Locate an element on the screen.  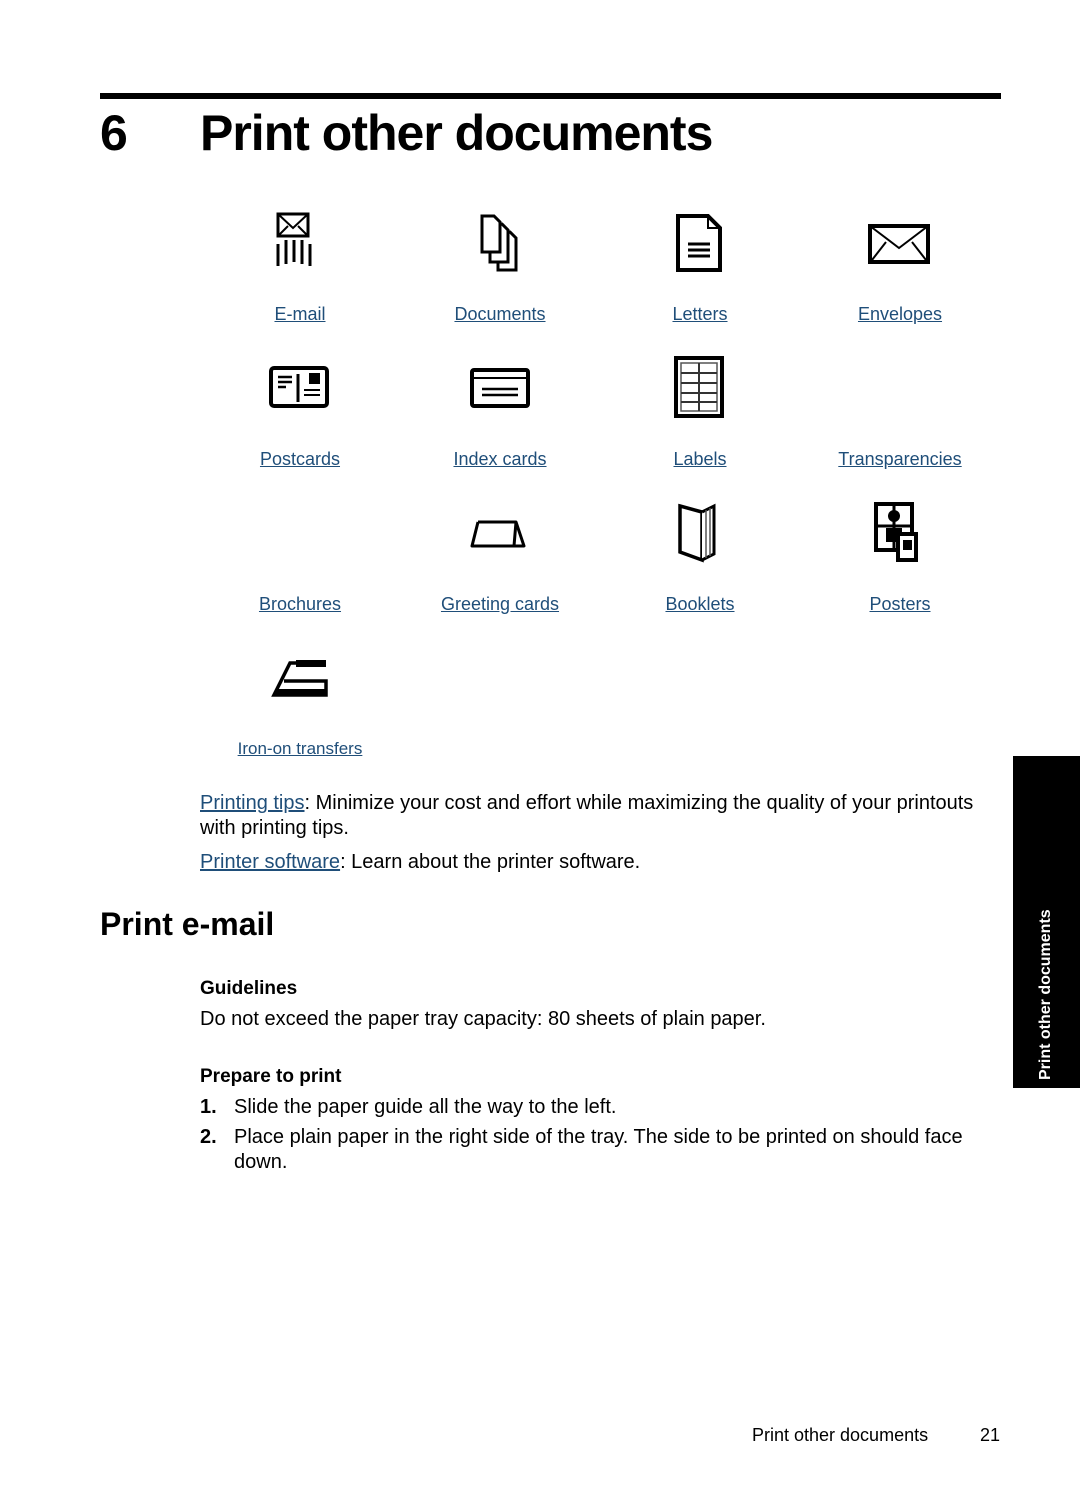
envelope-icon is located at coordinates (899, 244).